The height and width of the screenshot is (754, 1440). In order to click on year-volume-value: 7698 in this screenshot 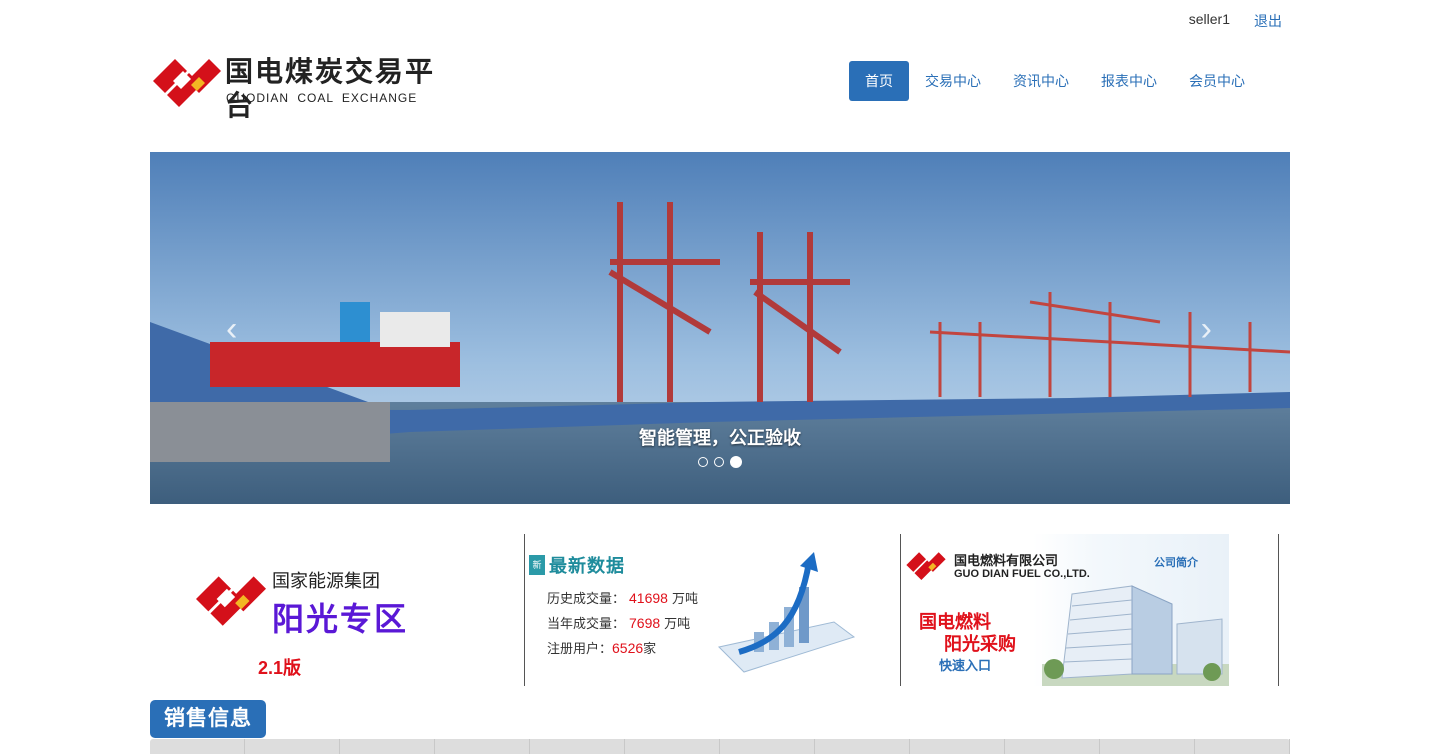, I will do `click(645, 623)`.